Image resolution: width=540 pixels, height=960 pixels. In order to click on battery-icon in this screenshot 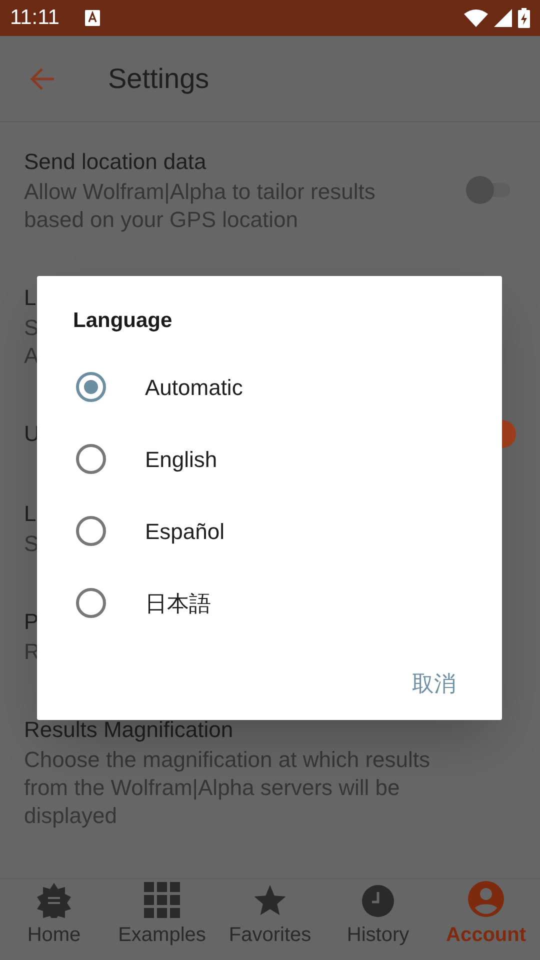, I will do `click(524, 18)`.